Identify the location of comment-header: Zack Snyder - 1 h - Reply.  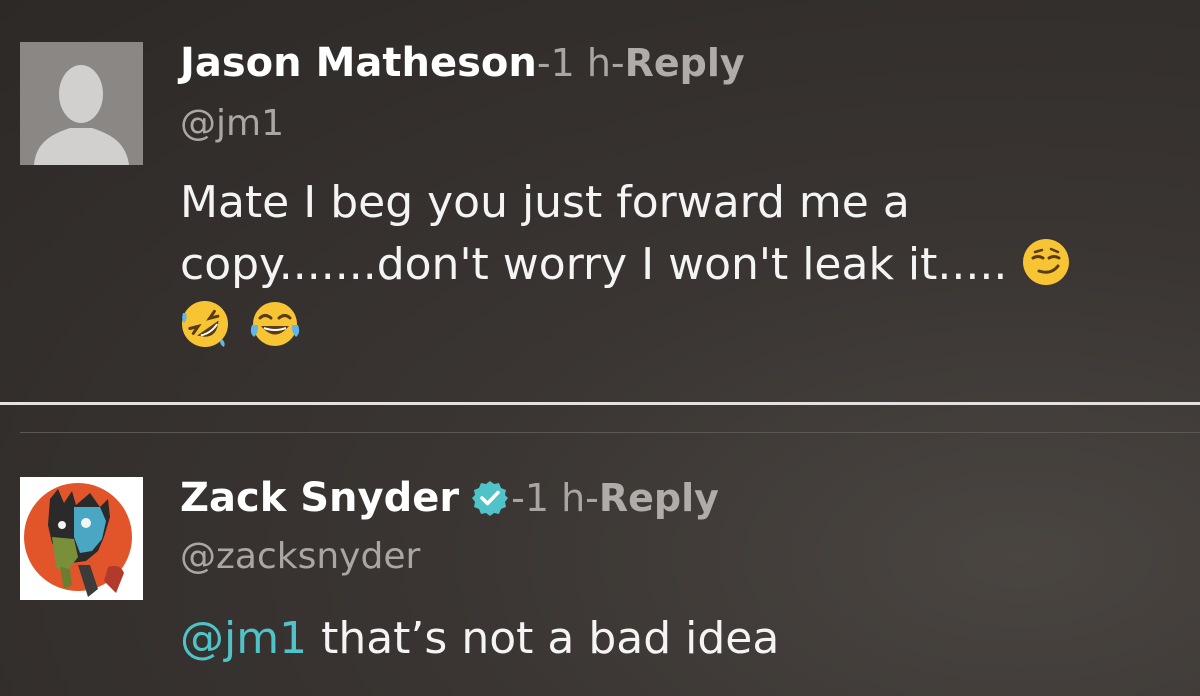
(449, 498).